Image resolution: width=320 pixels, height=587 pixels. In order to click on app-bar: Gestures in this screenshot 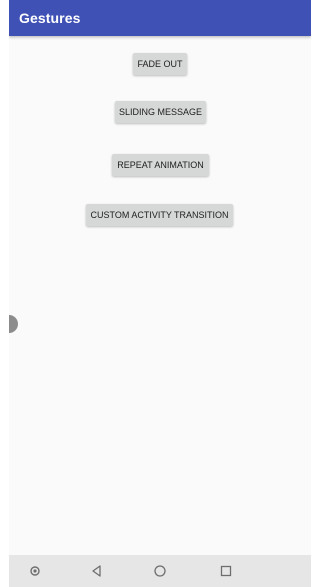, I will do `click(160, 18)`.